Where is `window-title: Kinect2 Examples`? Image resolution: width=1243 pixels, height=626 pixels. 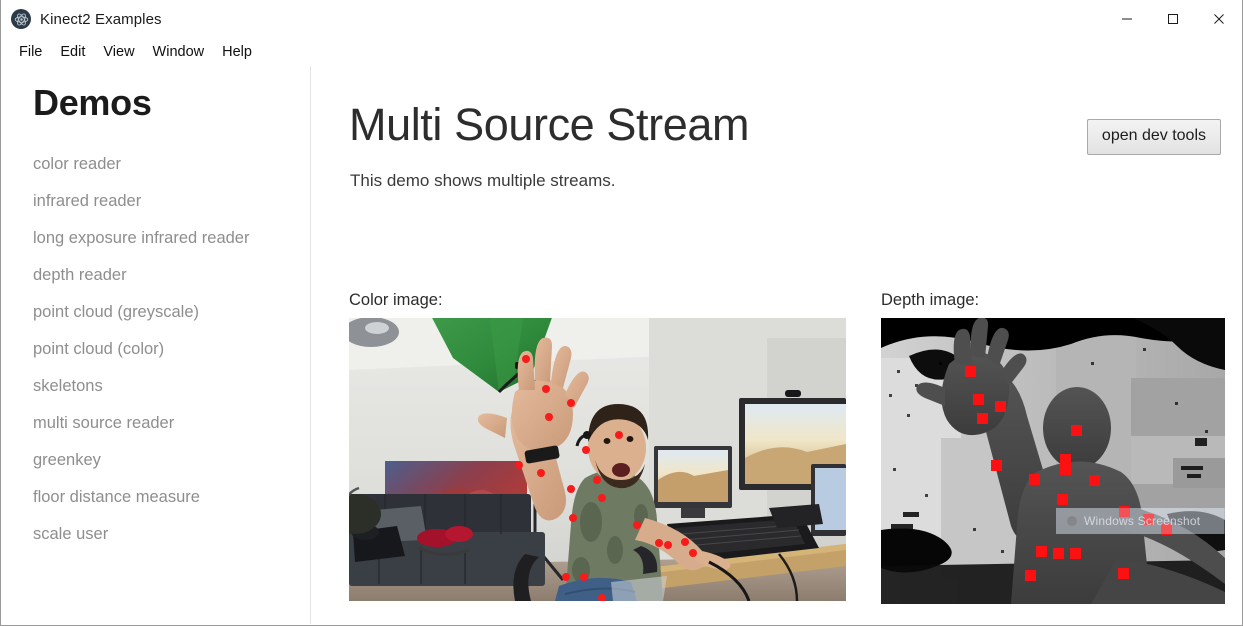 window-title: Kinect2 Examples is located at coordinates (101, 19).